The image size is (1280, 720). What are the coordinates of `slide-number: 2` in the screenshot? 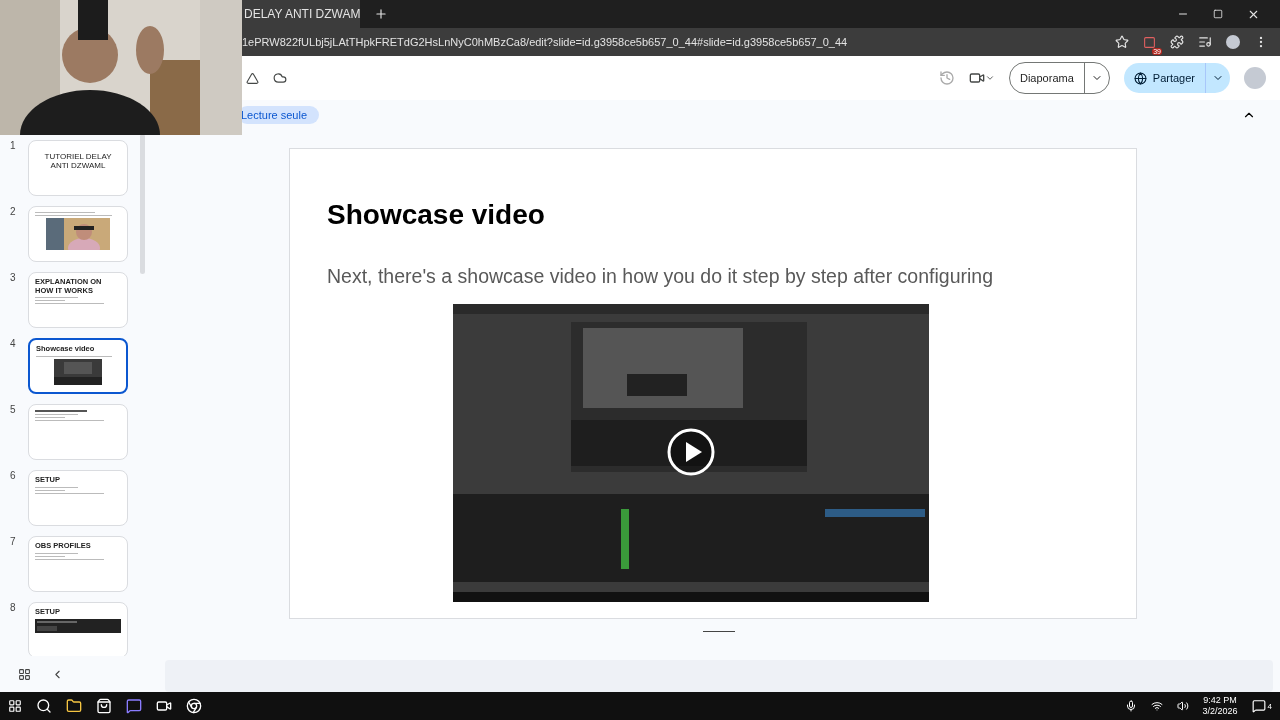 It's located at (13, 212).